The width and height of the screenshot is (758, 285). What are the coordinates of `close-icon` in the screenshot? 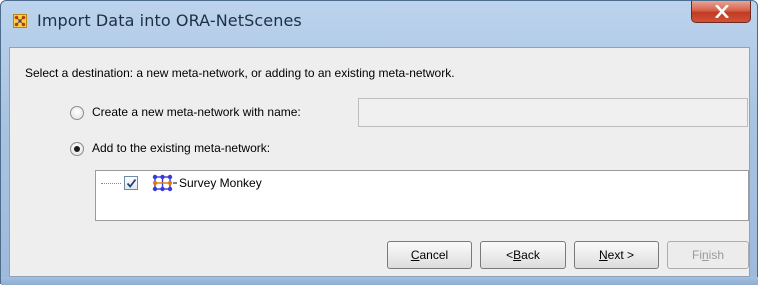 It's located at (722, 11).